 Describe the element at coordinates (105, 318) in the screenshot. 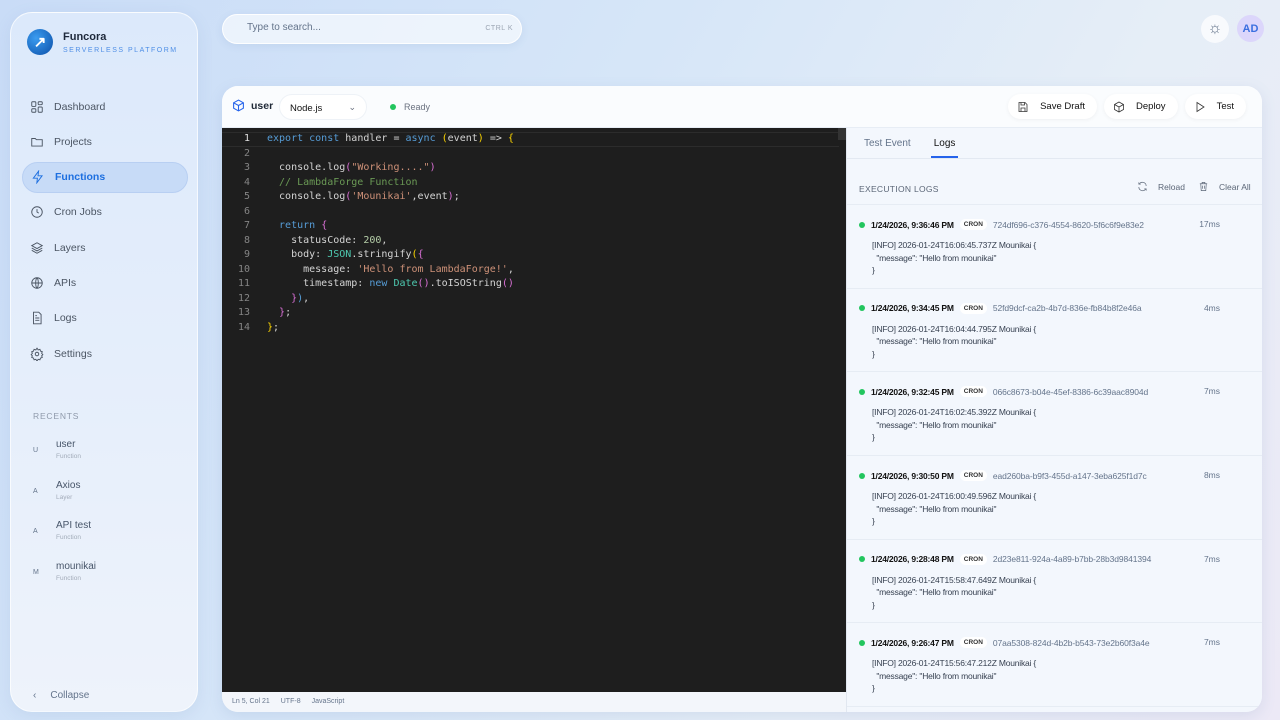

I see `sidebar-item-logs: Logs` at that location.